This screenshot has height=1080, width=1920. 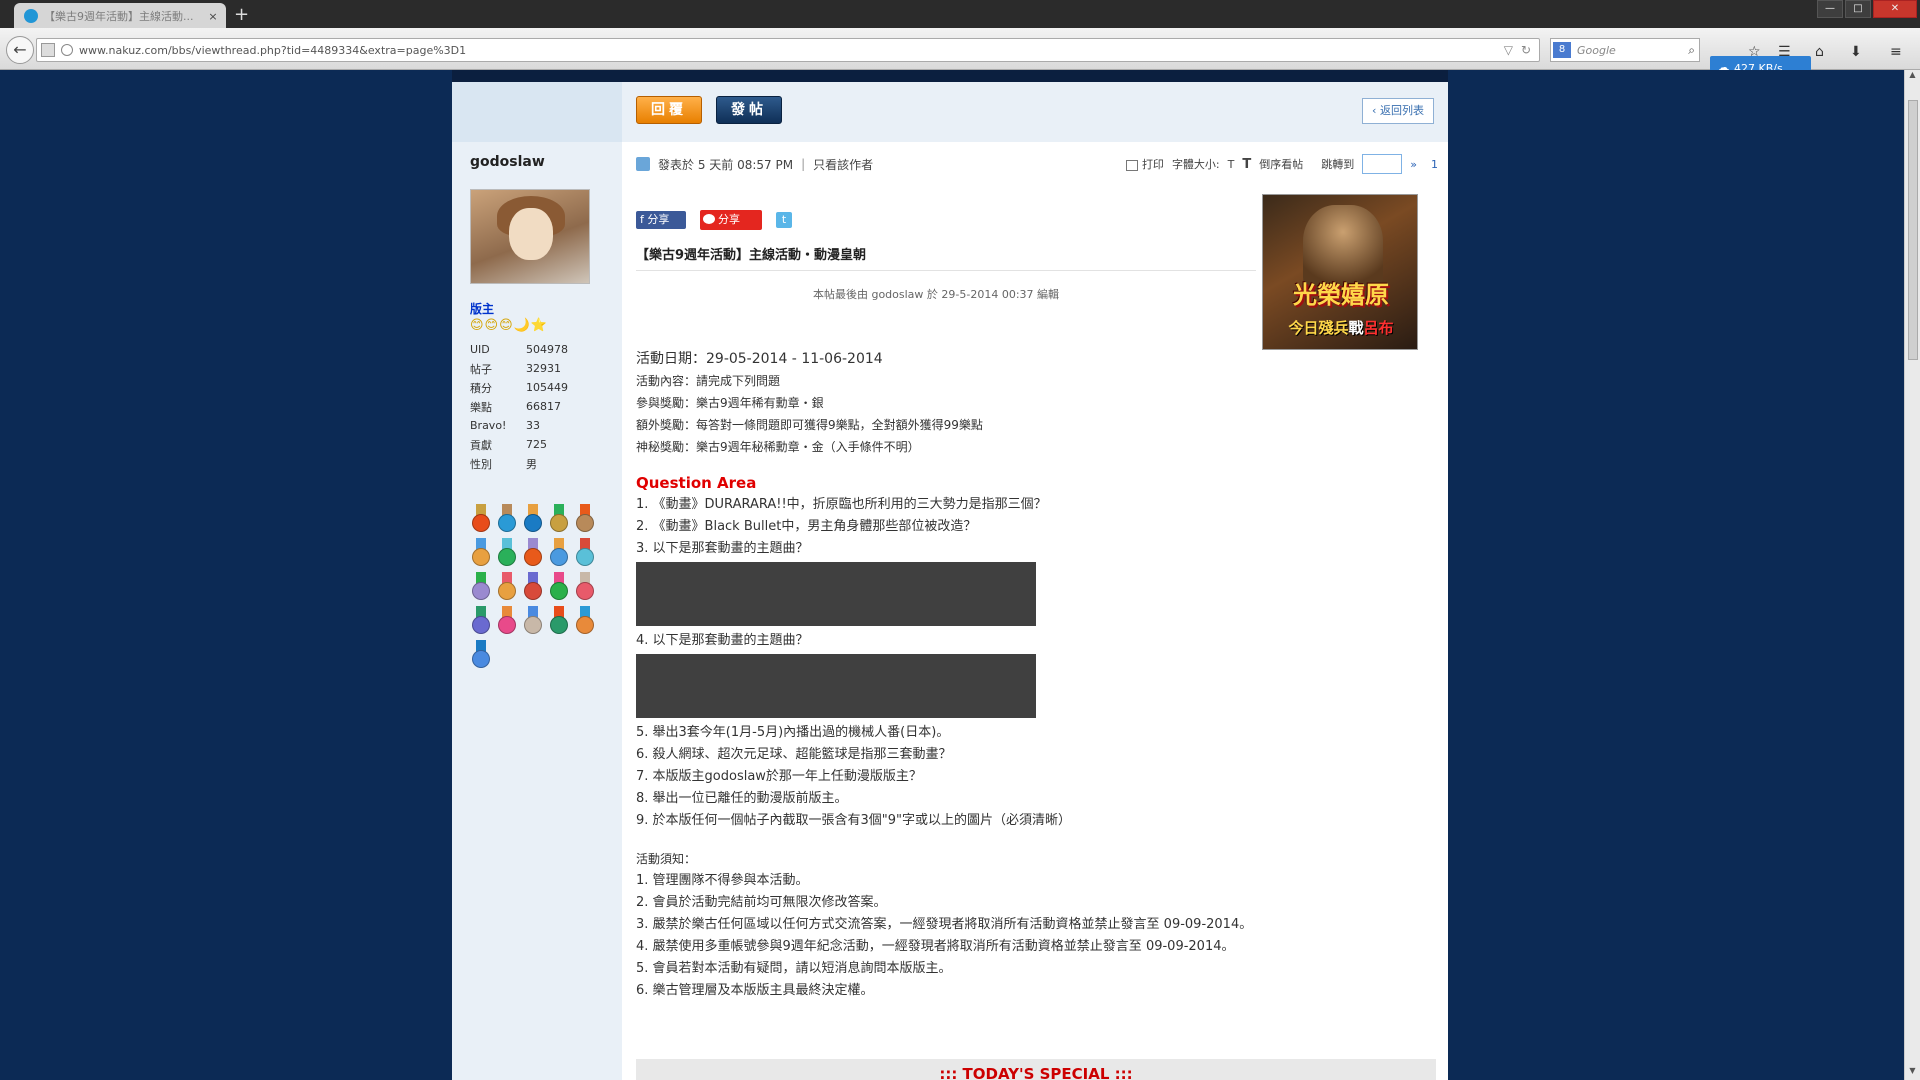 What do you see at coordinates (1858, 9) in the screenshot?
I see `window-maximize-button: □` at bounding box center [1858, 9].